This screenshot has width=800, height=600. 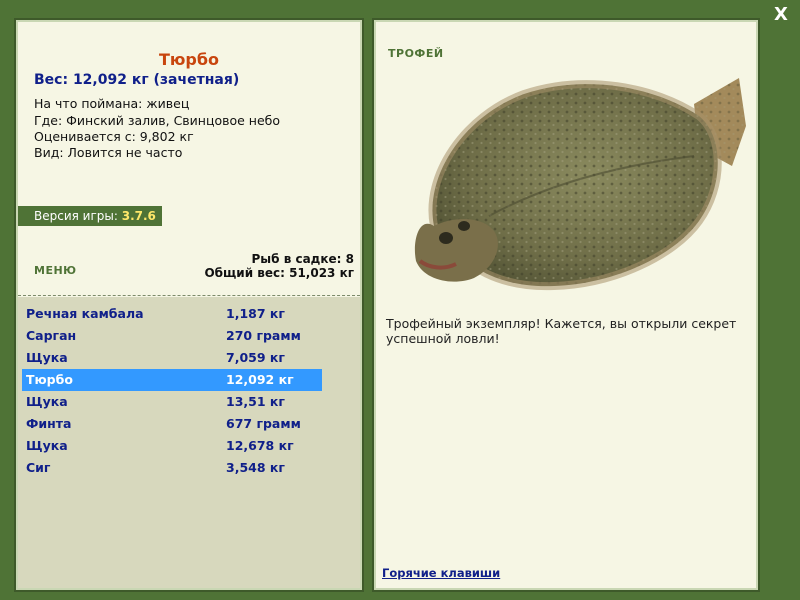 What do you see at coordinates (260, 379) in the screenshot?
I see `fish-weight-value: 12,092 кг` at bounding box center [260, 379].